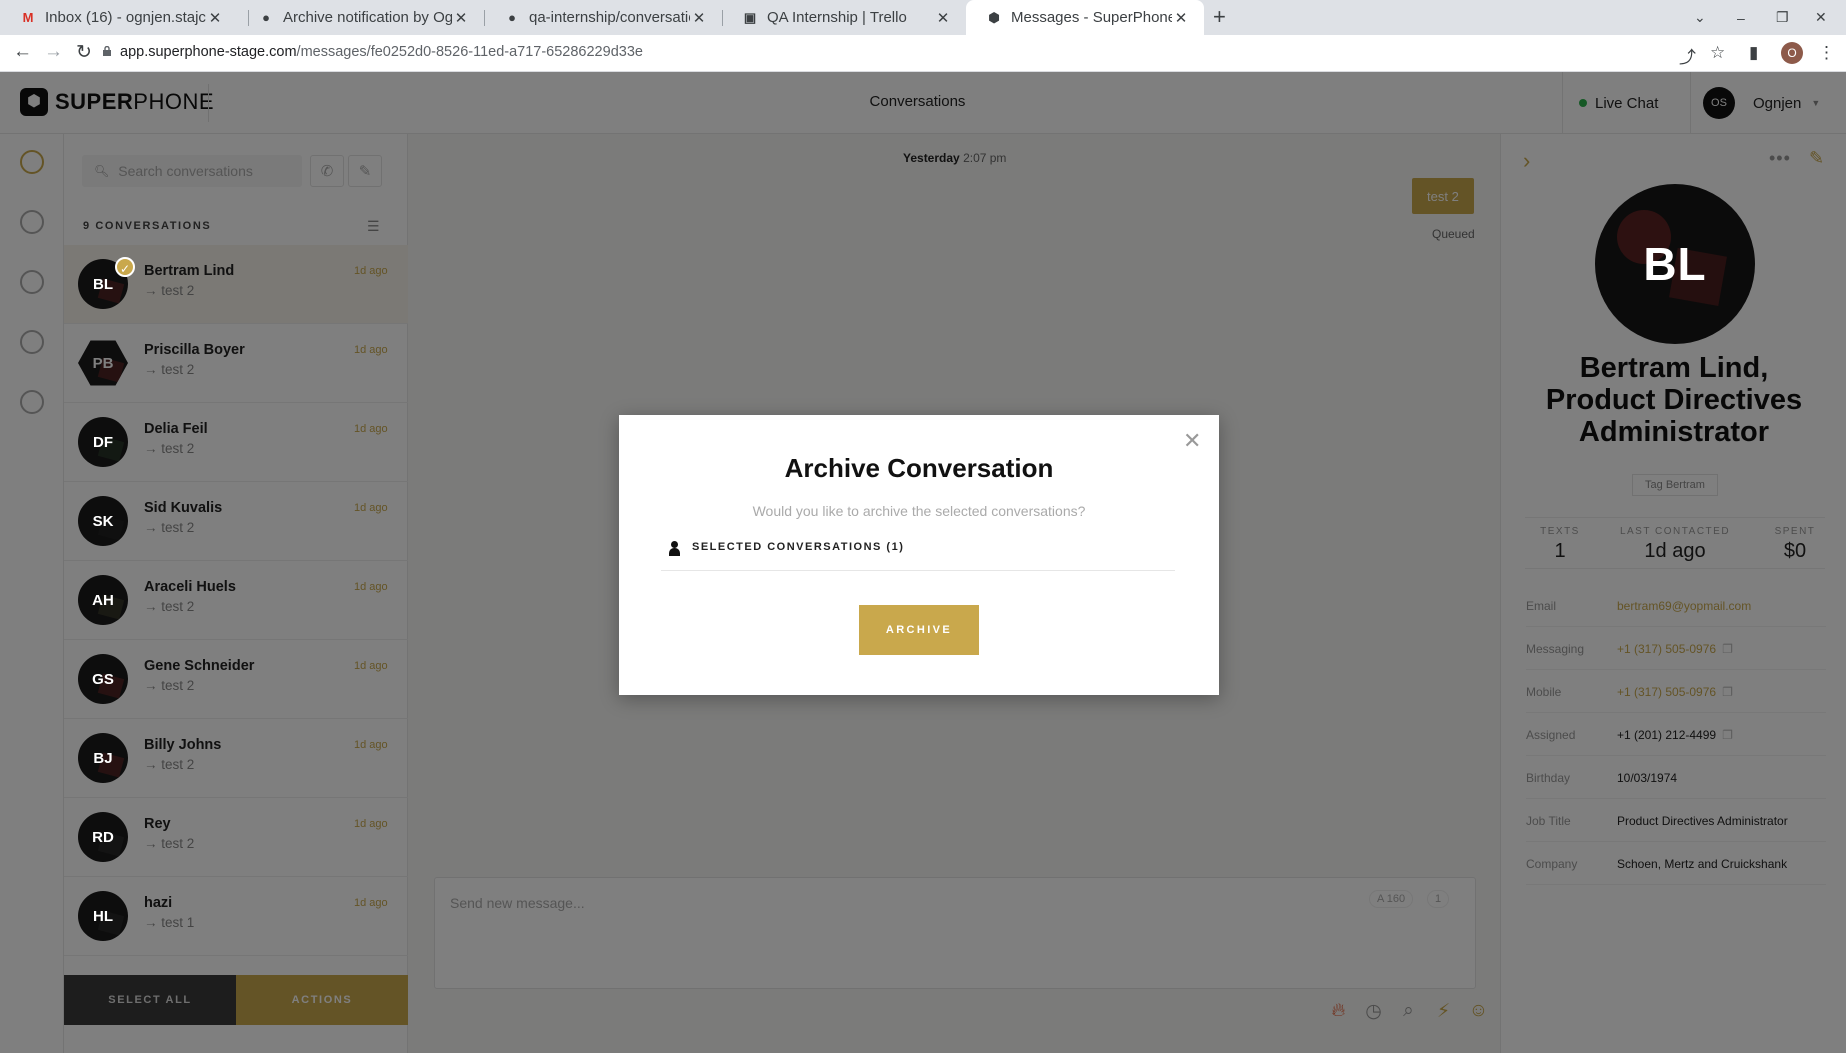  Describe the element at coordinates (1219, 17) in the screenshot. I see `new-tab-icon: +` at that location.